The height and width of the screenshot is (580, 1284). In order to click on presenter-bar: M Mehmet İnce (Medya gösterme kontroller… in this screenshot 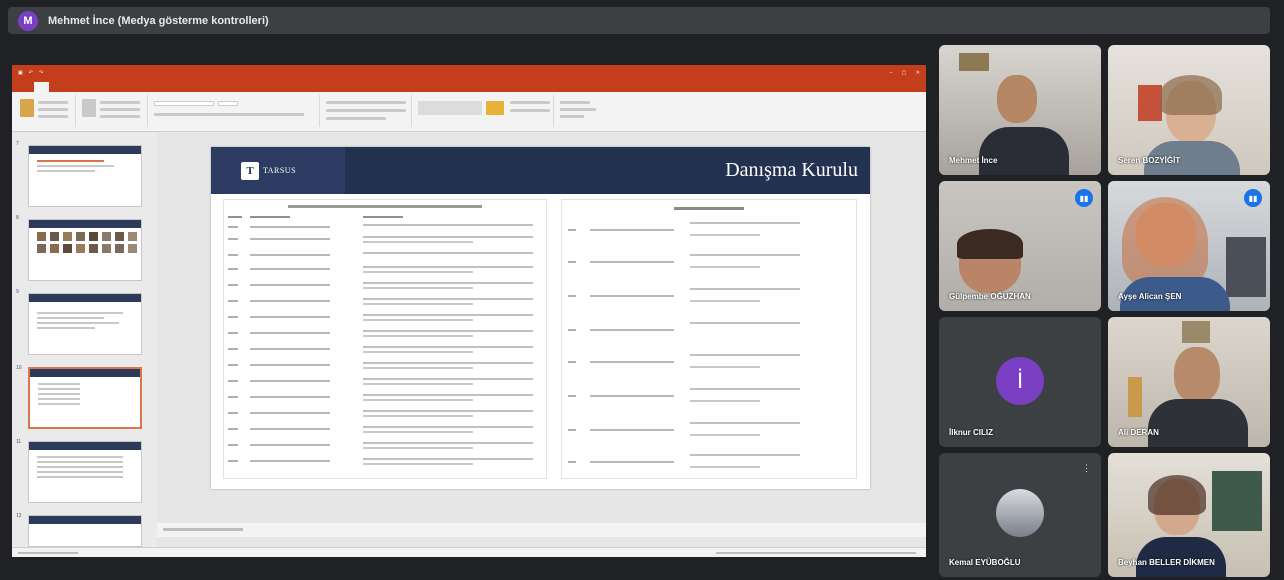, I will do `click(639, 20)`.